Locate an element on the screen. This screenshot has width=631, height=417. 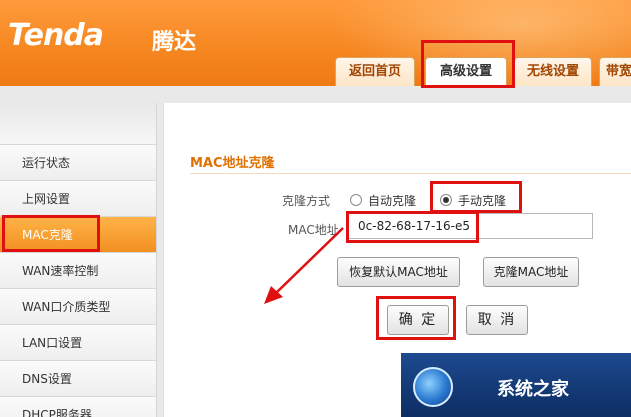
option-auto-clone-label: 自动克隆 is located at coordinates (392, 200).